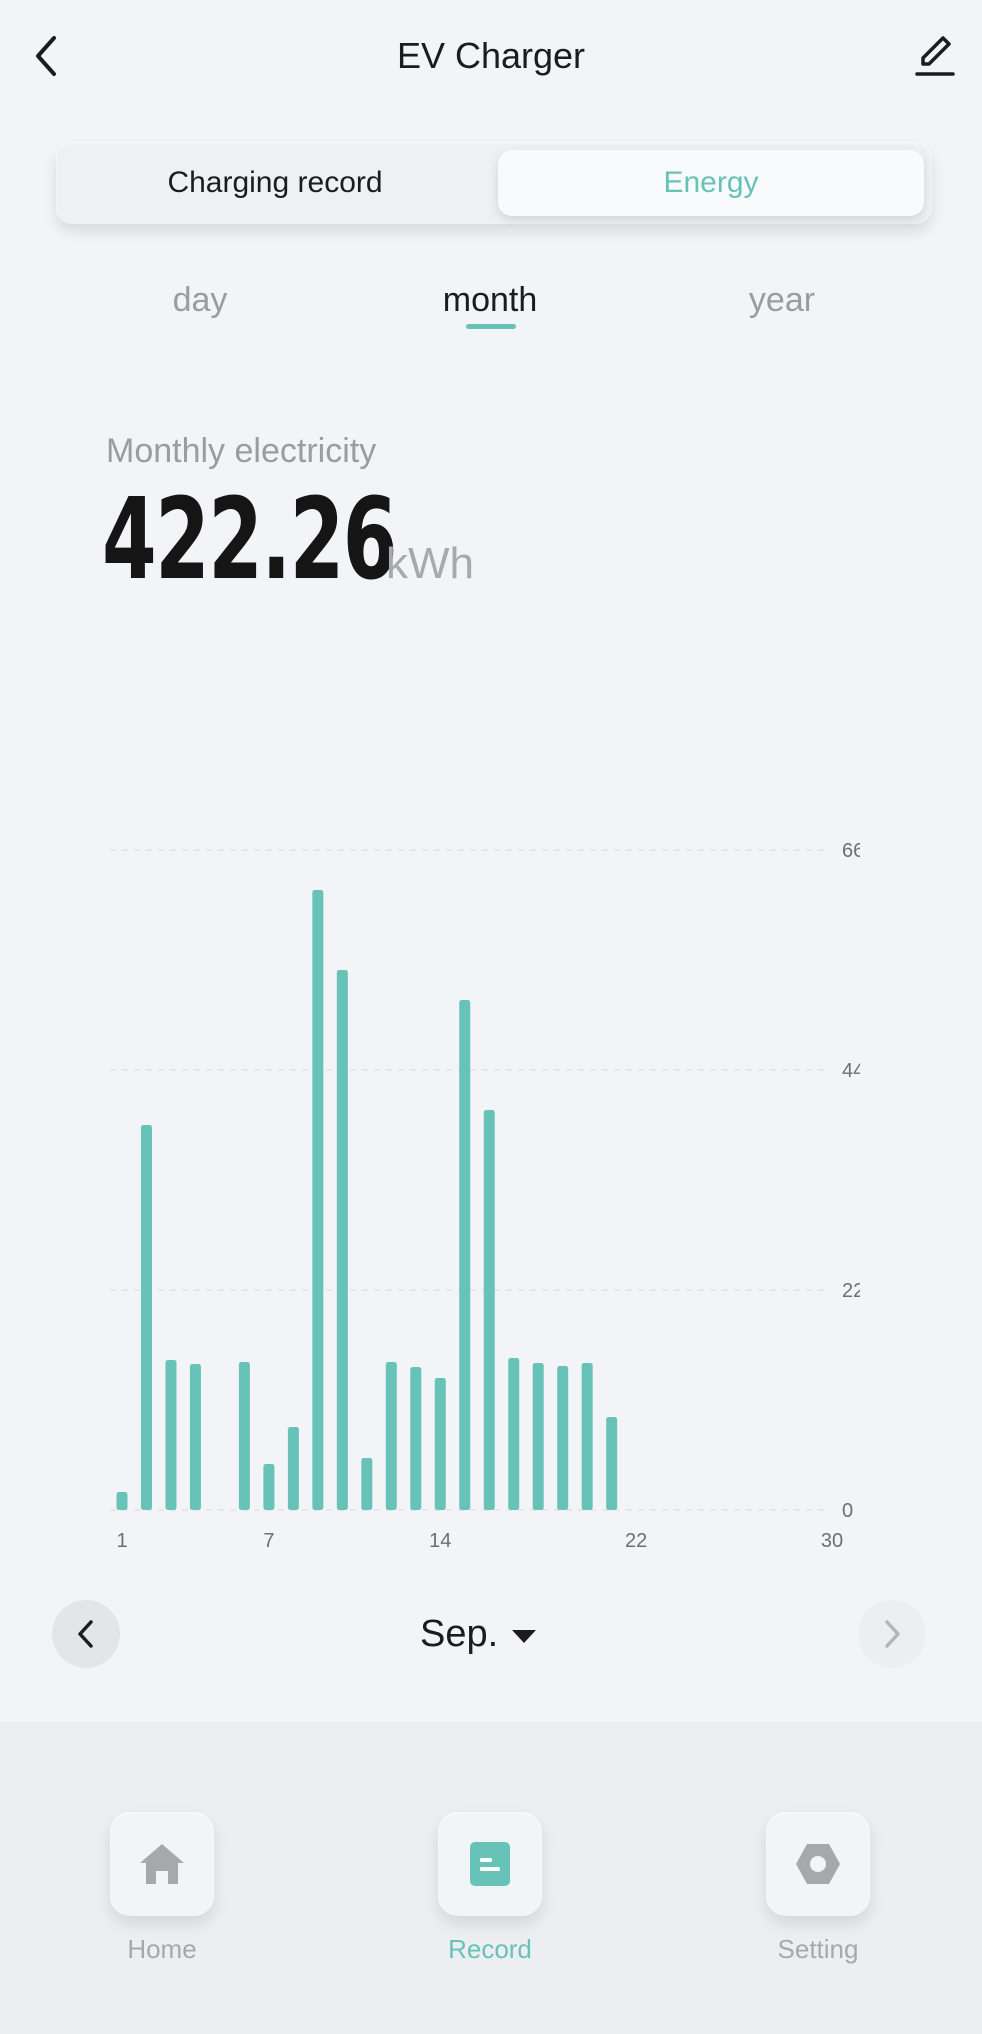 This screenshot has height=2034, width=982. I want to click on metric-value: 422.26, so click(249, 540).